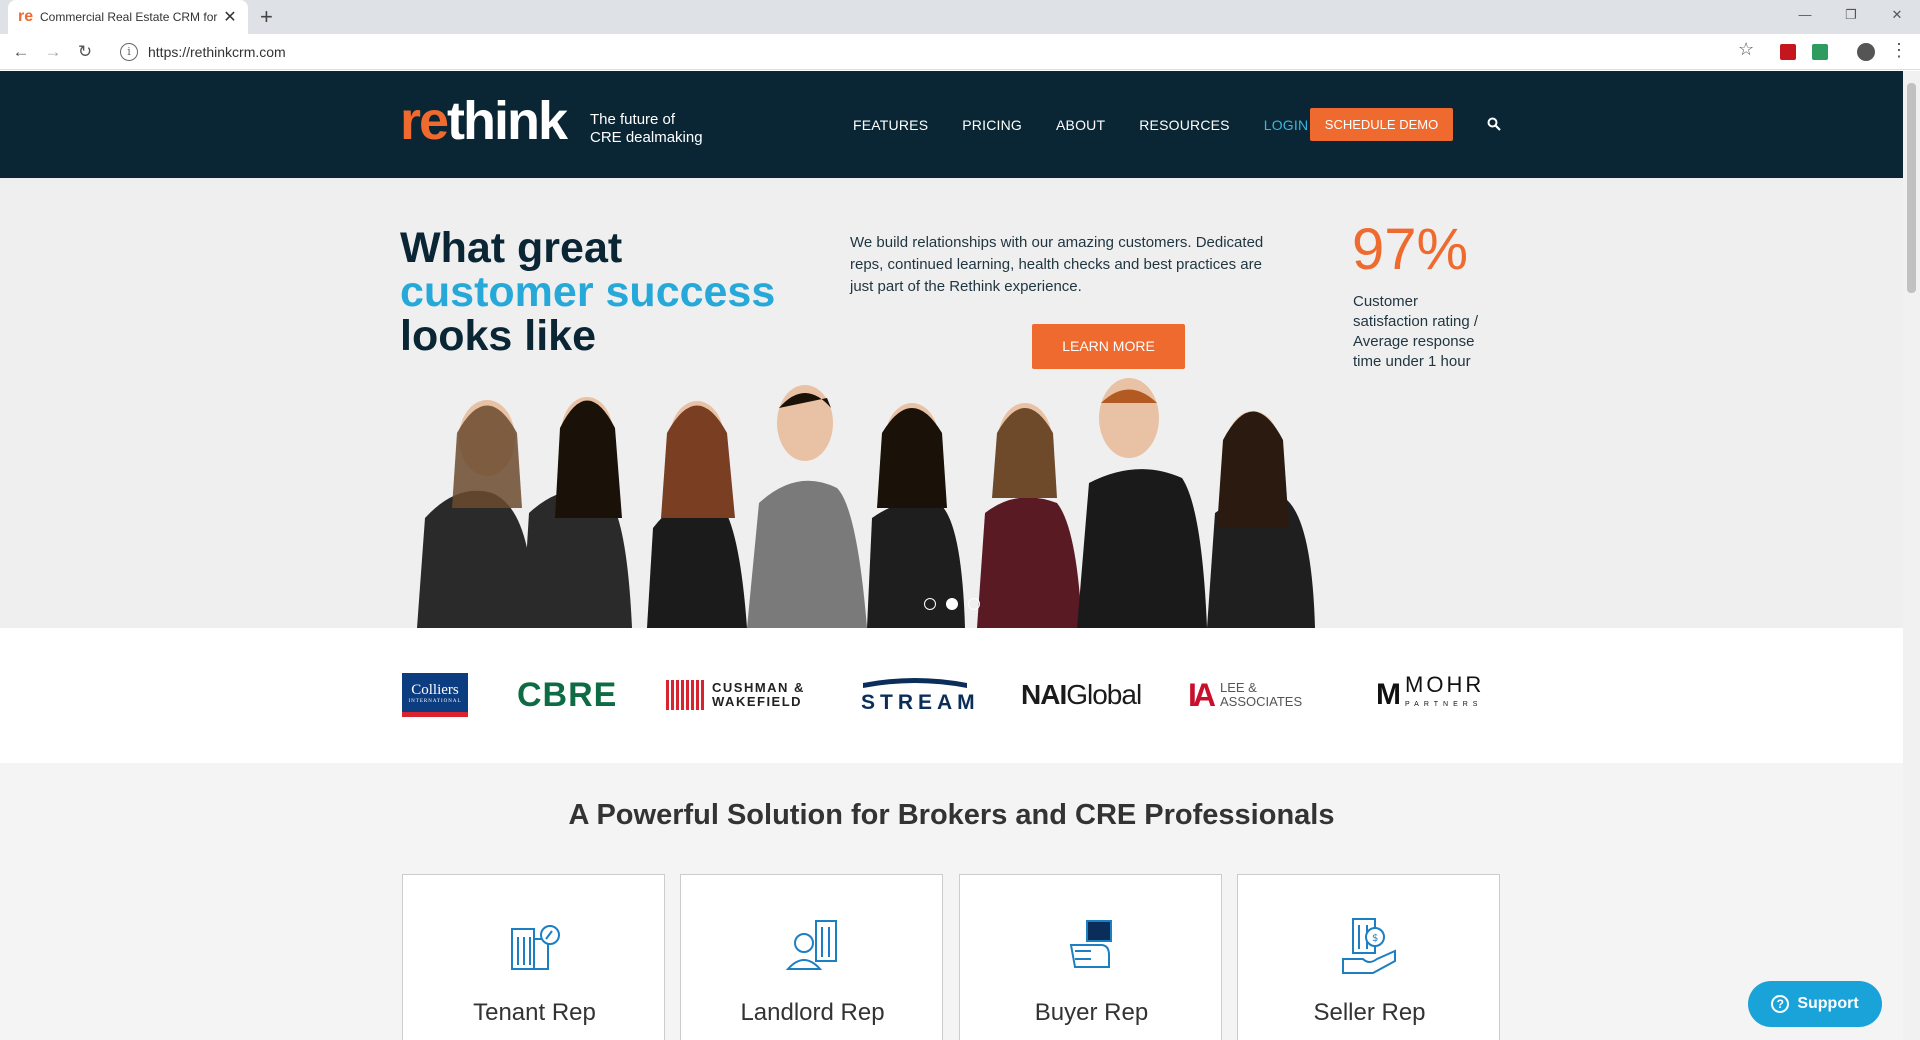 This screenshot has width=1920, height=1040. Describe the element at coordinates (1369, 946) in the screenshot. I see `seller-hand-dollar-icon: $` at that location.